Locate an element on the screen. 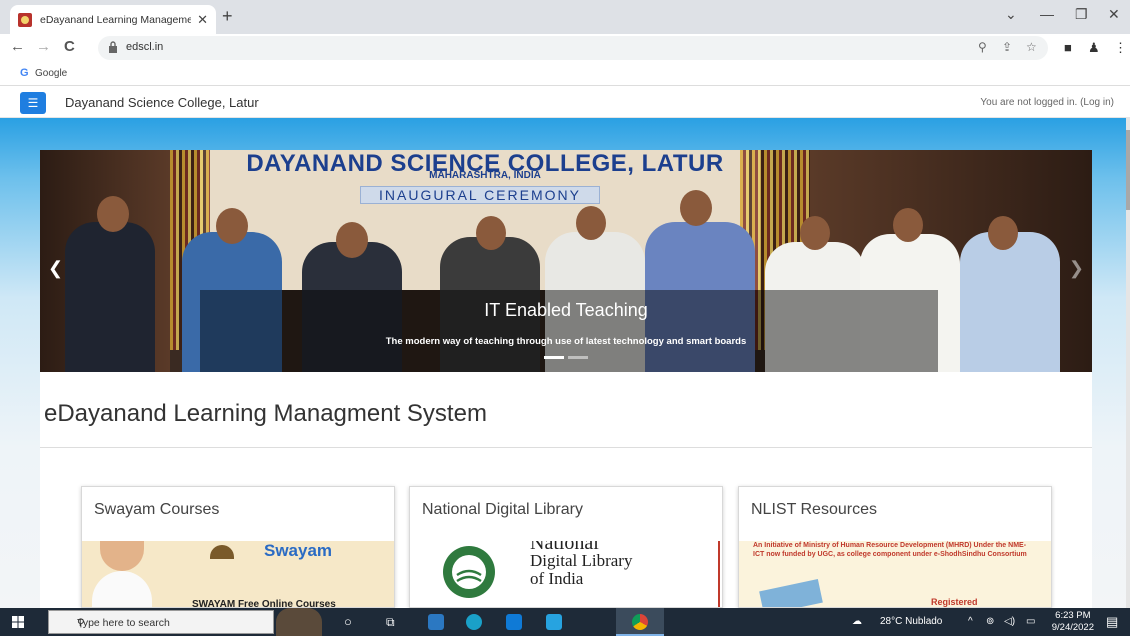 This screenshot has width=1130, height=636. site-favicon-icon is located at coordinates (25, 19).